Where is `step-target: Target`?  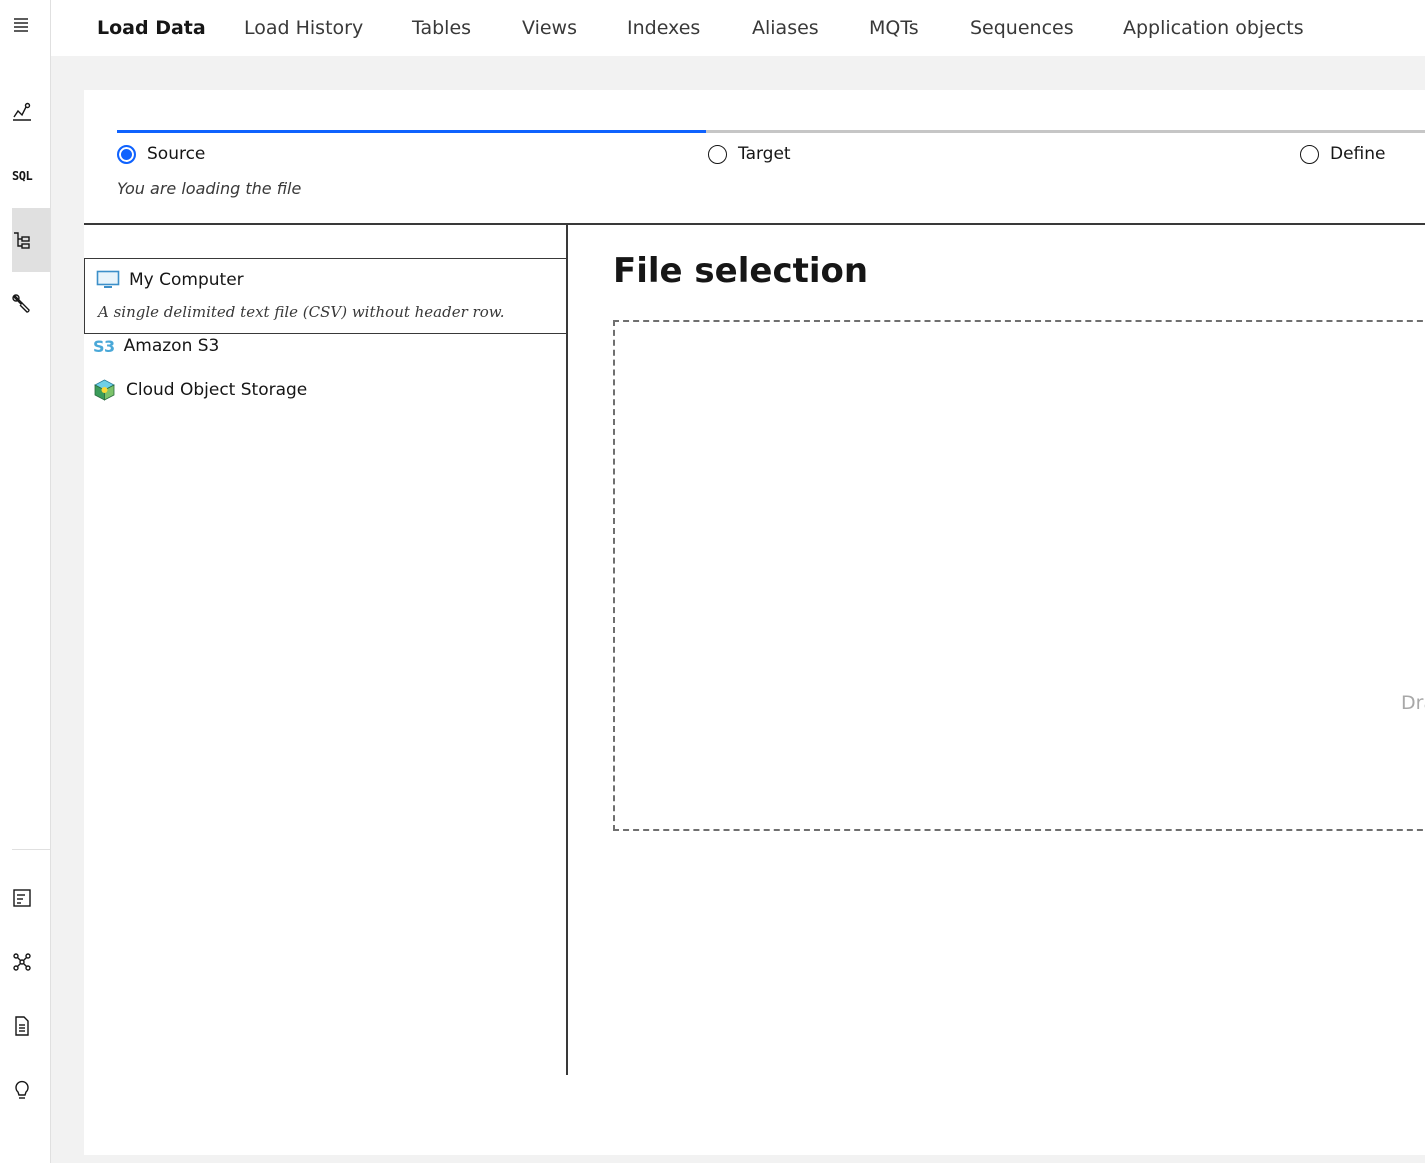
step-target: Target is located at coordinates (749, 154).